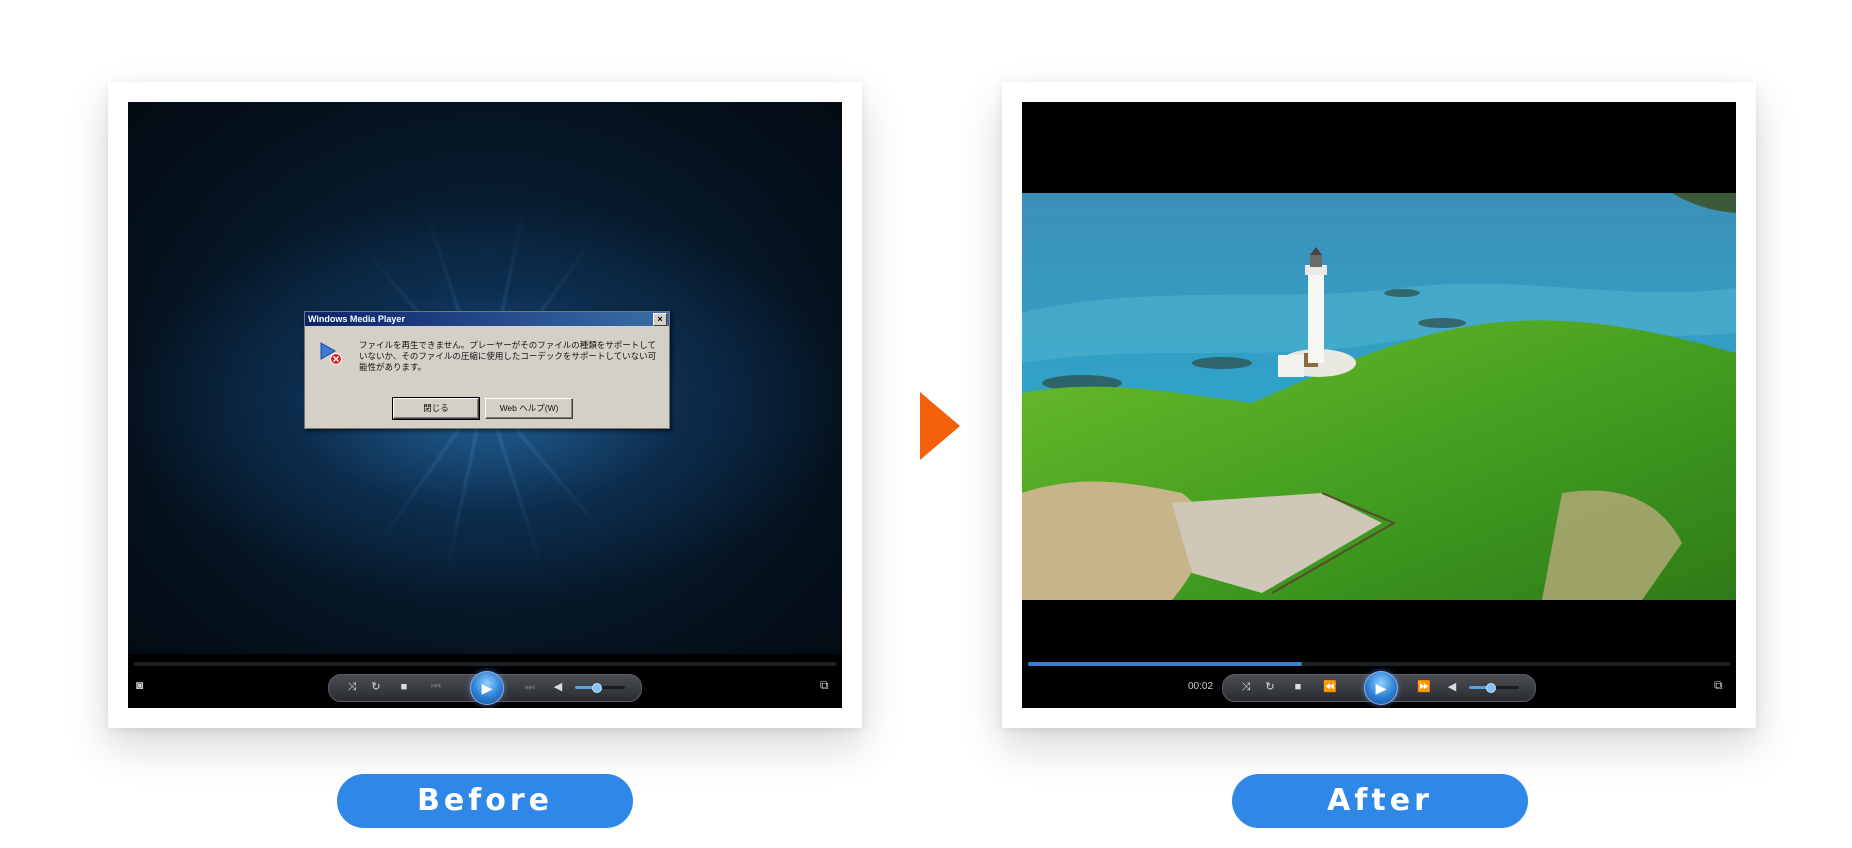 This screenshot has width=1852, height=848. I want to click on next-icon: ⏭, so click(530, 687).